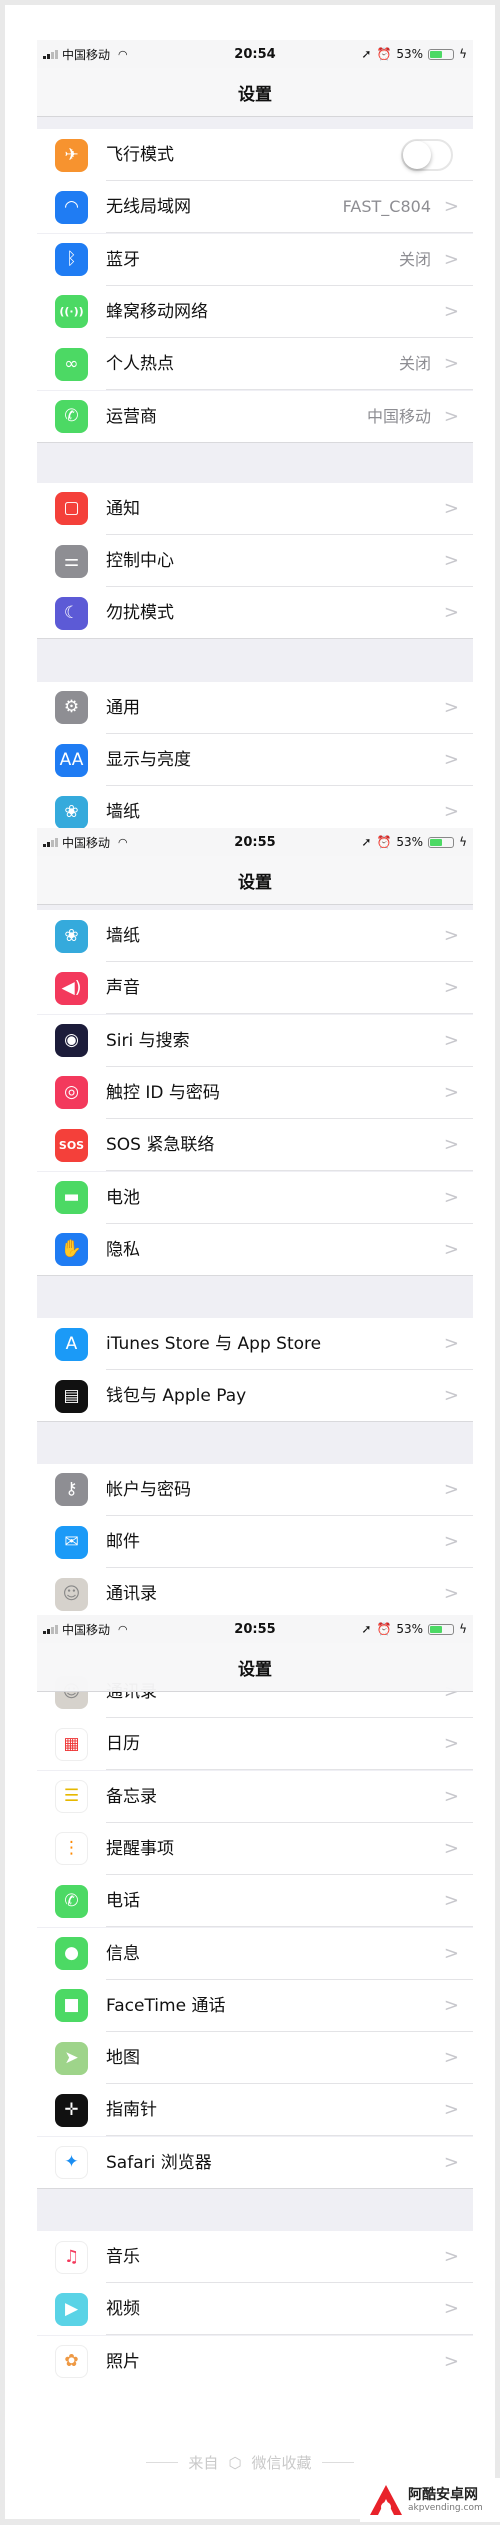 This screenshot has height=2525, width=500. Describe the element at coordinates (255, 760) in the screenshot. I see `settings-row: AA 显示与亮度 >` at that location.